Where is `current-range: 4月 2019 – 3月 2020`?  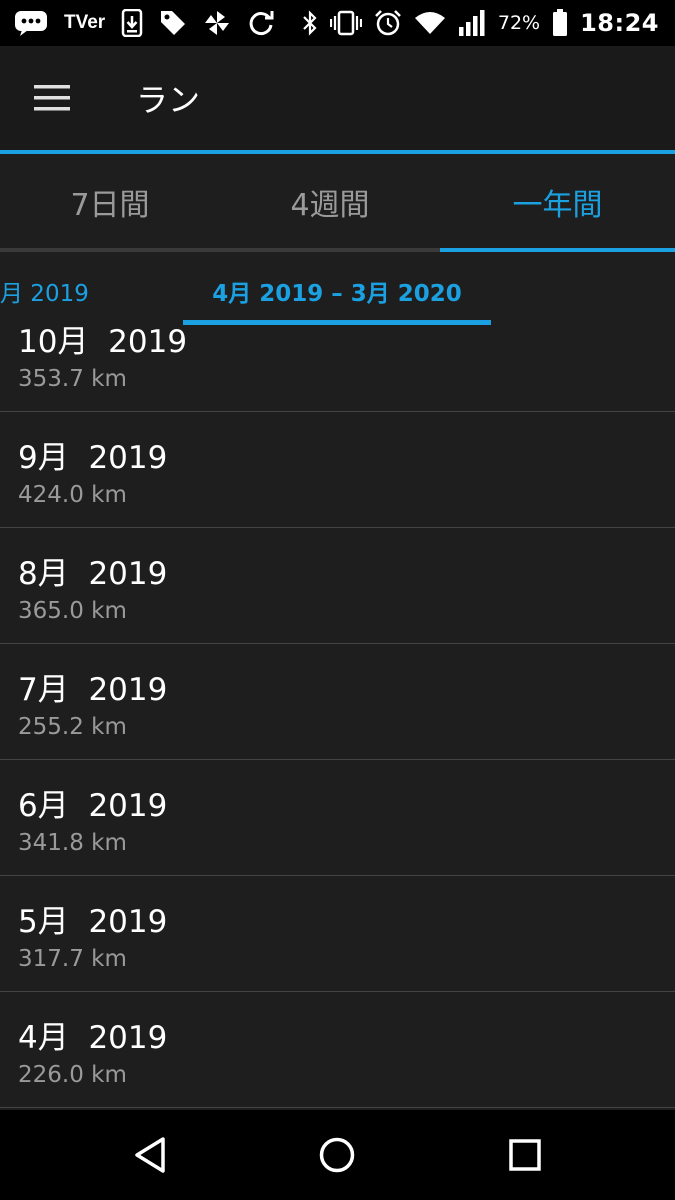
current-range: 4月 2019 – 3月 2020 is located at coordinates (337, 291).